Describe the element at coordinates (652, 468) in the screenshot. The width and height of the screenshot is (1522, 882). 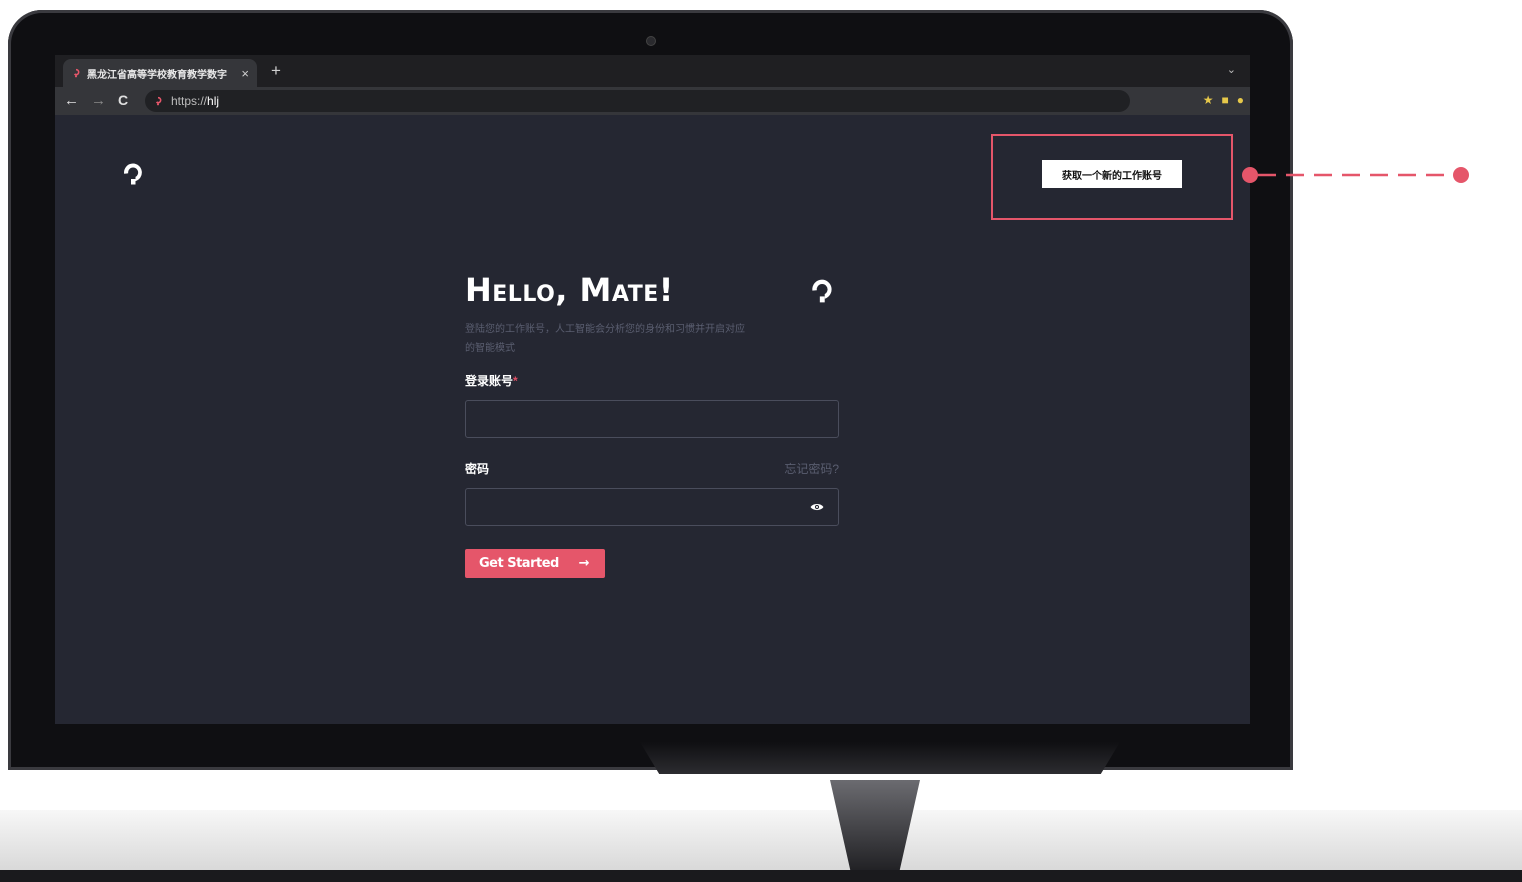
I see `password-label-row: 密码 忘记密码?` at that location.